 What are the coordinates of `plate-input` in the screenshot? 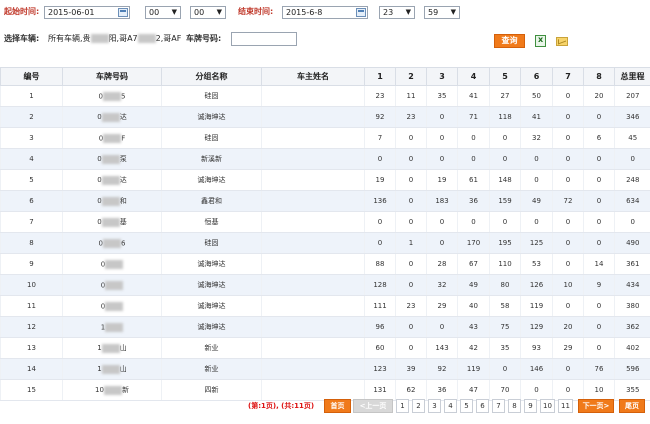 It's located at (264, 39).